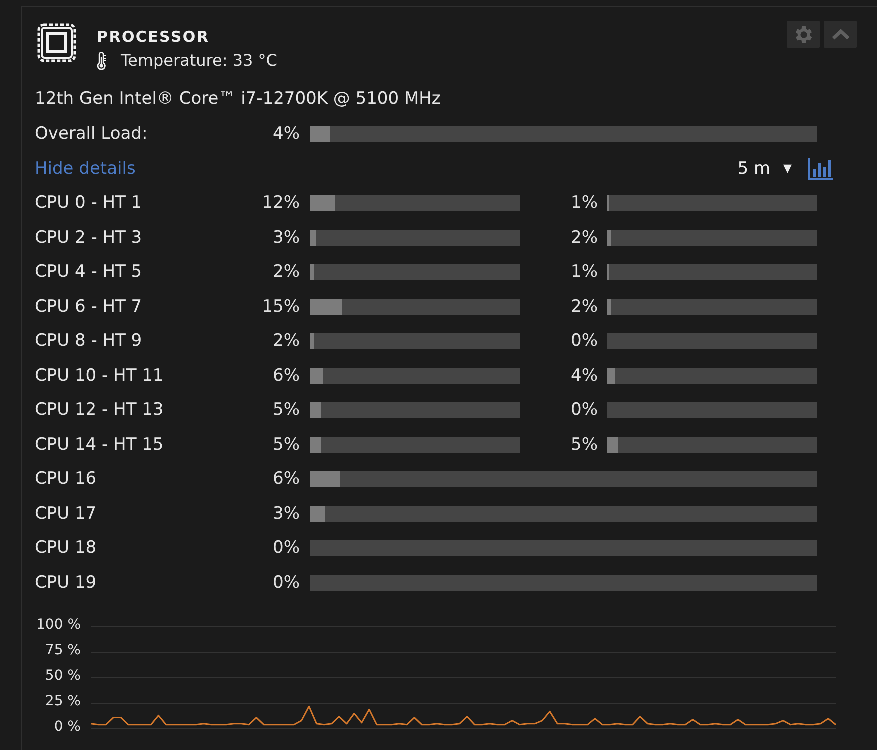  I want to click on axis-label: 50 %, so click(63, 676).